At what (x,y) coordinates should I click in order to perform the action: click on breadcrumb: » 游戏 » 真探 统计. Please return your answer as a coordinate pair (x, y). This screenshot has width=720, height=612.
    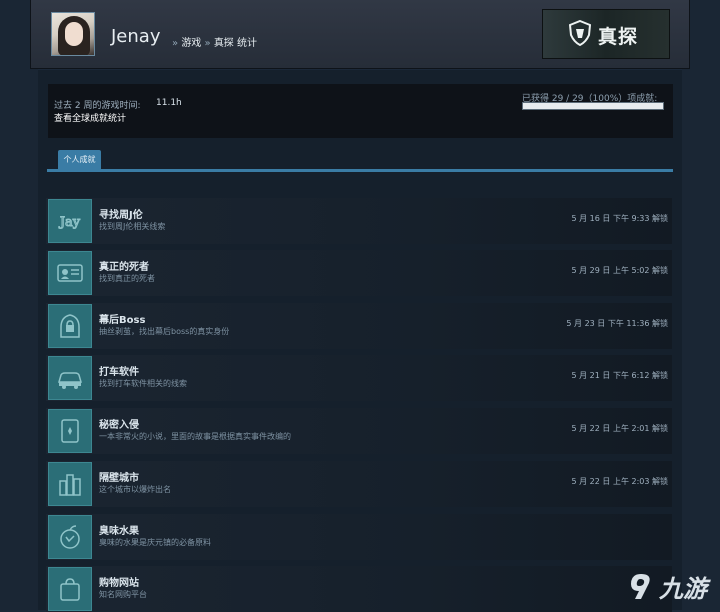
    Looking at the image, I should click on (214, 41).